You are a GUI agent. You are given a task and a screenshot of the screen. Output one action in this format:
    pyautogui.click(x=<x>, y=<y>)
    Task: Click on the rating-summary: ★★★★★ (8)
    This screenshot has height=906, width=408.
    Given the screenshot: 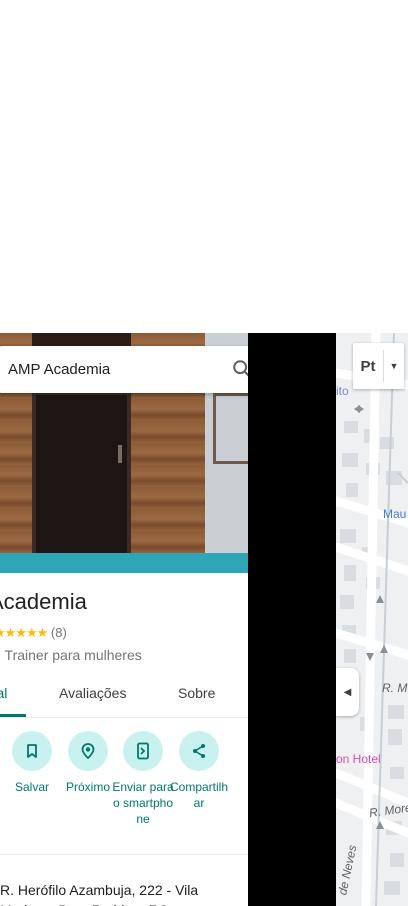 What is the action you would take?
    pyautogui.click(x=33, y=633)
    